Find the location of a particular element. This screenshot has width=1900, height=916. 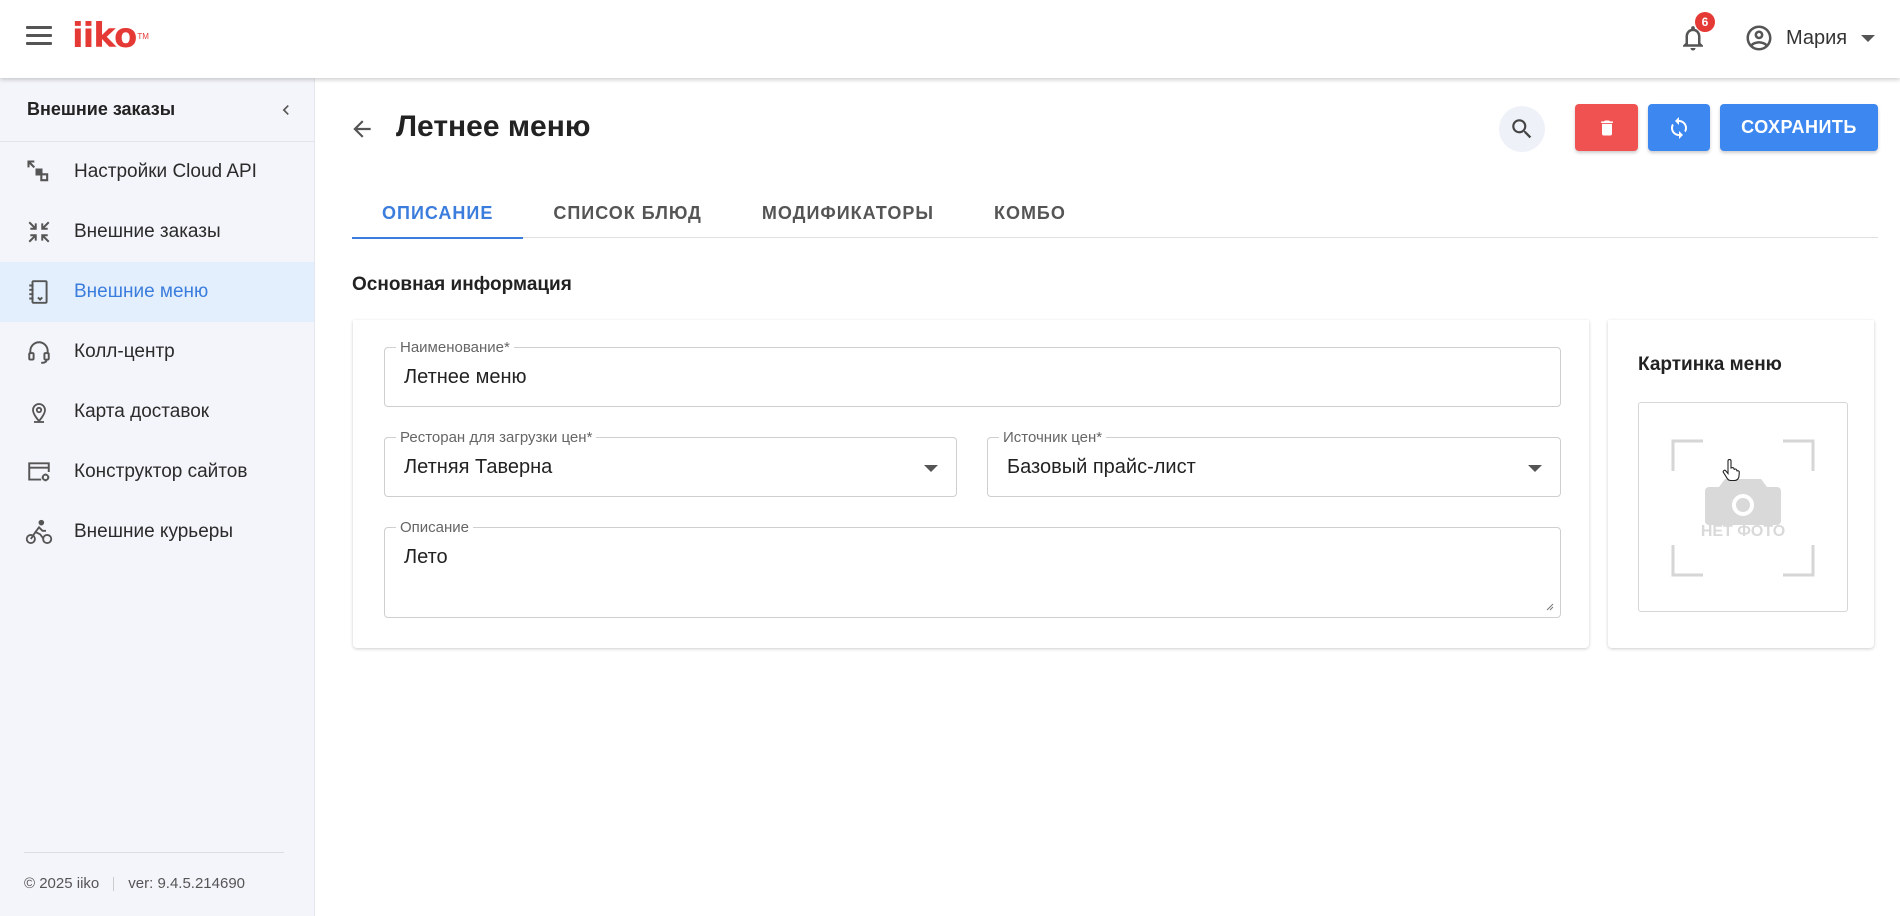

external-menu-icon is located at coordinates (39, 292).